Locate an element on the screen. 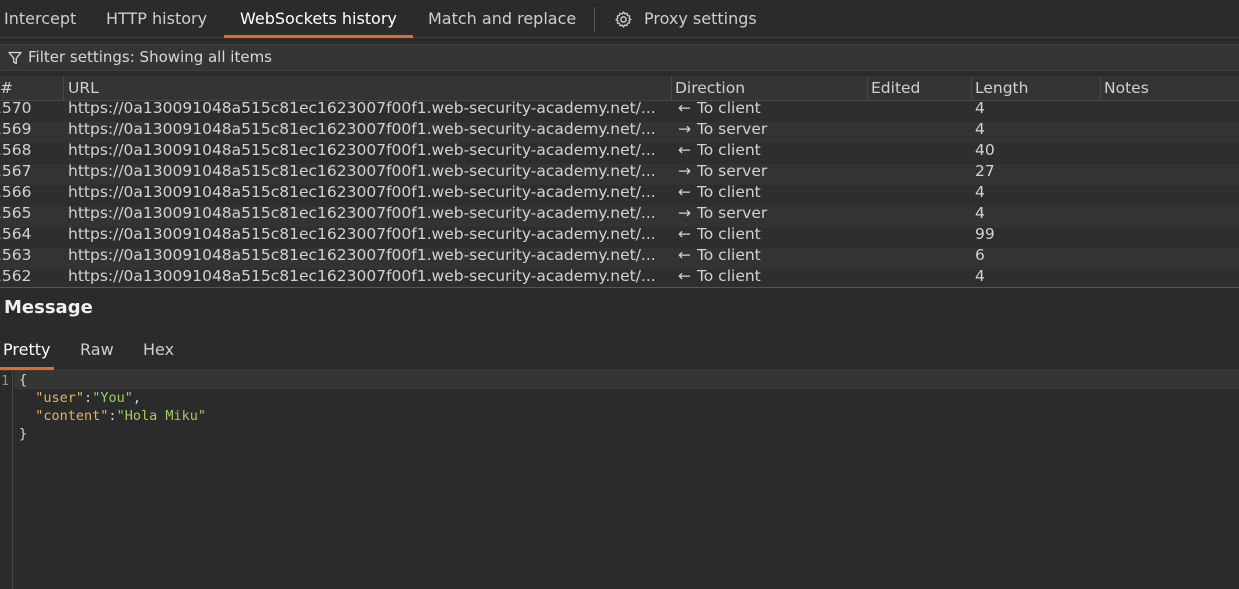 Image resolution: width=1239 pixels, height=589 pixels. brace-open: { is located at coordinates (23, 380).